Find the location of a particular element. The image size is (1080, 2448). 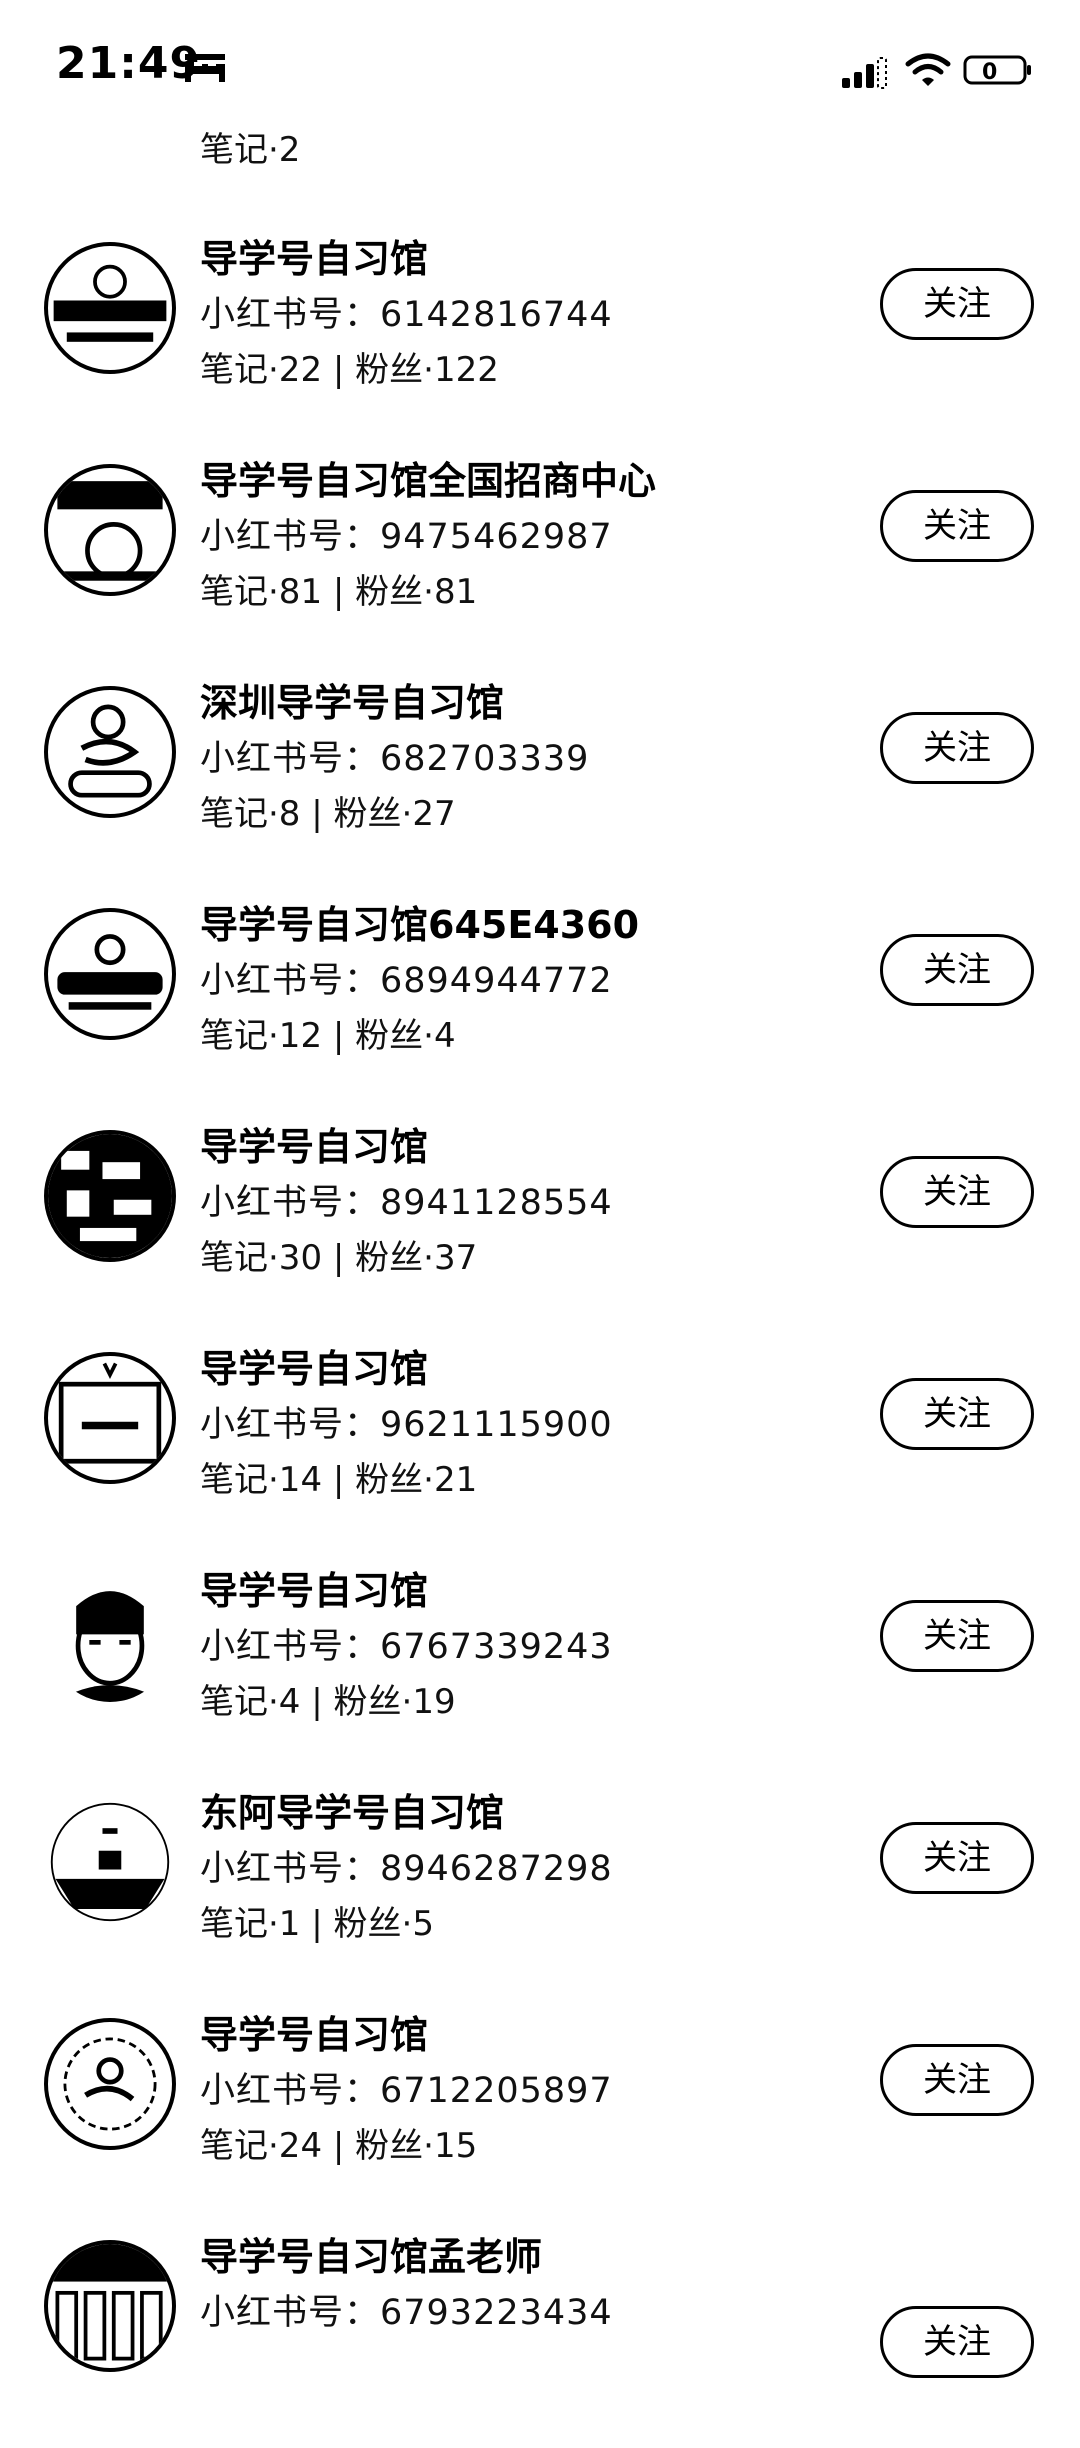

user-red-id: 小红书号：6894944772 is located at coordinates (406, 981).